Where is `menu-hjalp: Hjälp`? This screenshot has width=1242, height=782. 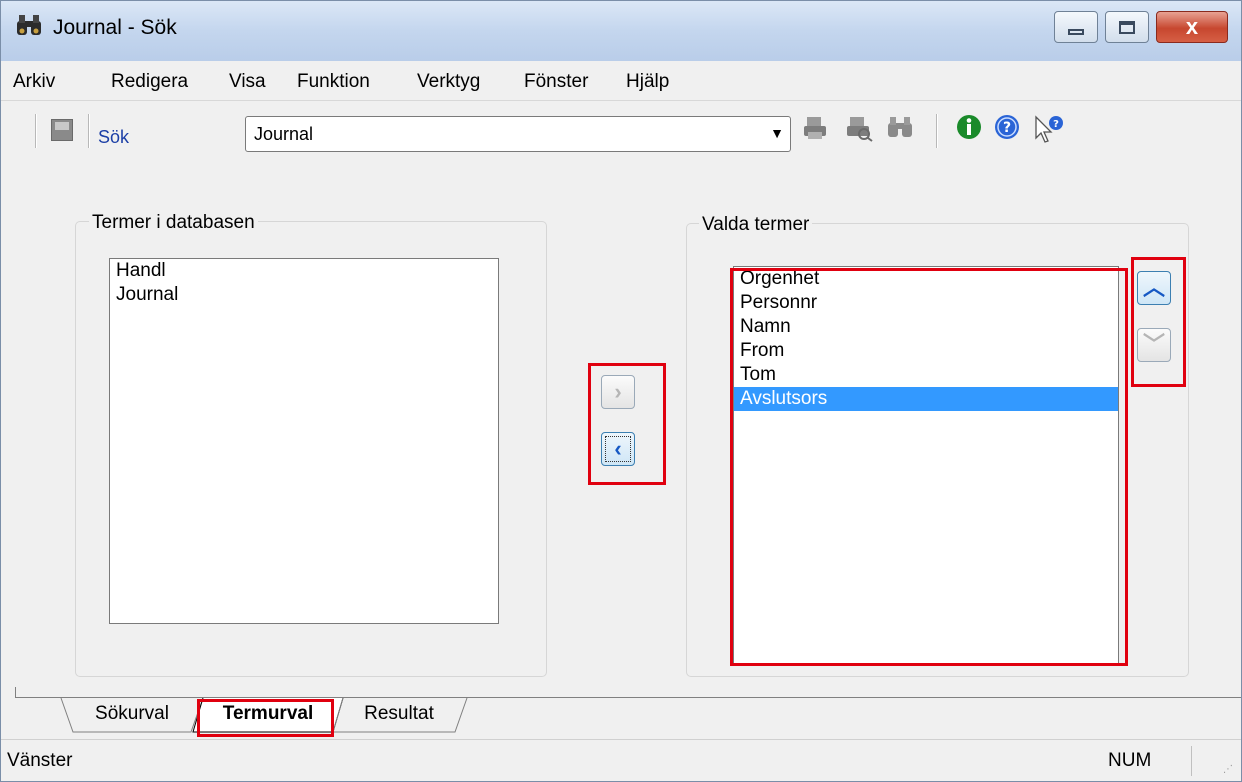
menu-hjalp: Hjälp is located at coordinates (647, 82).